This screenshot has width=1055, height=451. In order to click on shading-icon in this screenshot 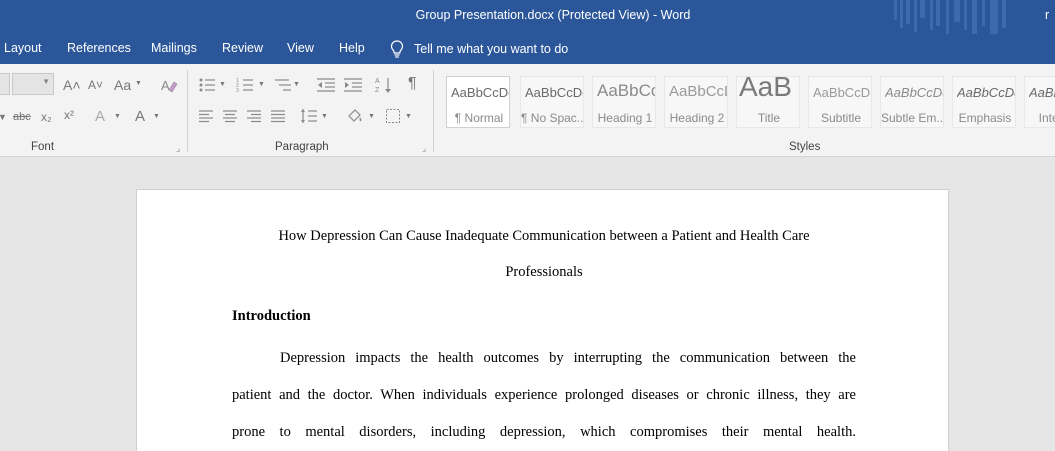, I will do `click(355, 116)`.